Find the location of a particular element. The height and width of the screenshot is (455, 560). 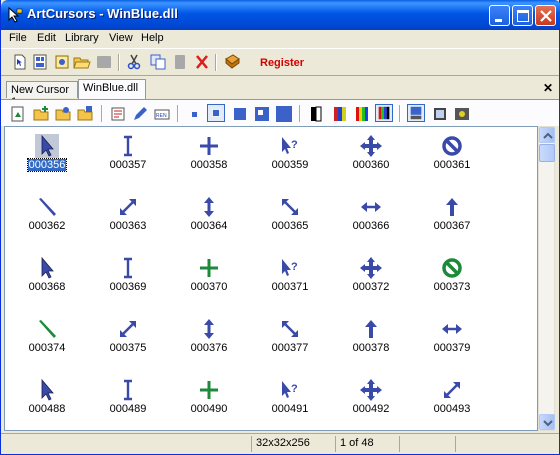

view-small-icon is located at coordinates (194, 114).